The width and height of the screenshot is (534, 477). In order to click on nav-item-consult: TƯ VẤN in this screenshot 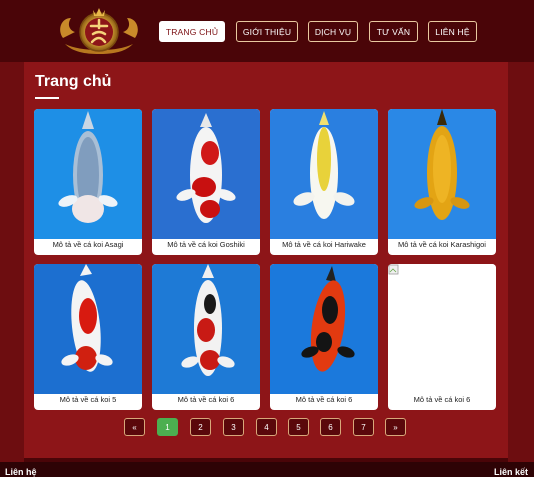, I will do `click(393, 31)`.